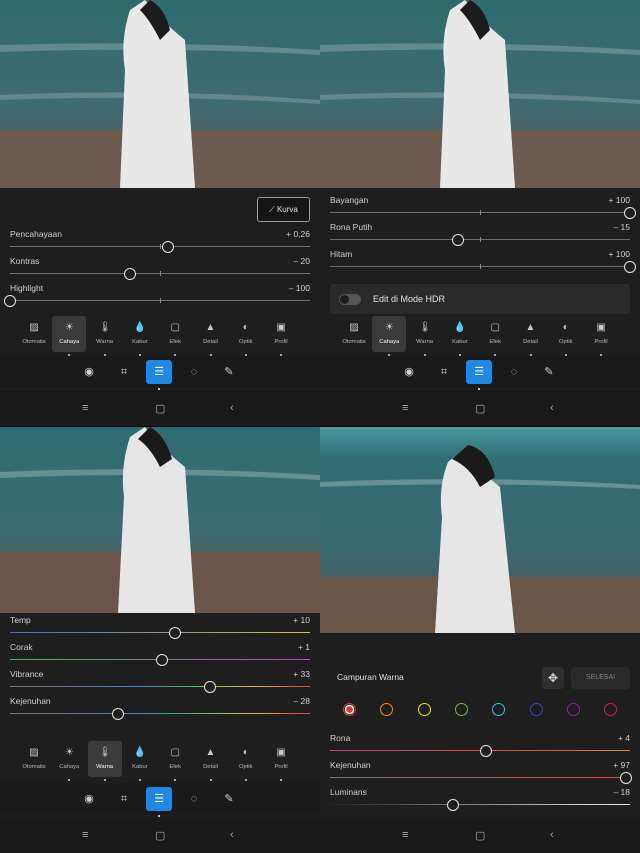  I want to click on slider-value: + 100, so click(619, 200).